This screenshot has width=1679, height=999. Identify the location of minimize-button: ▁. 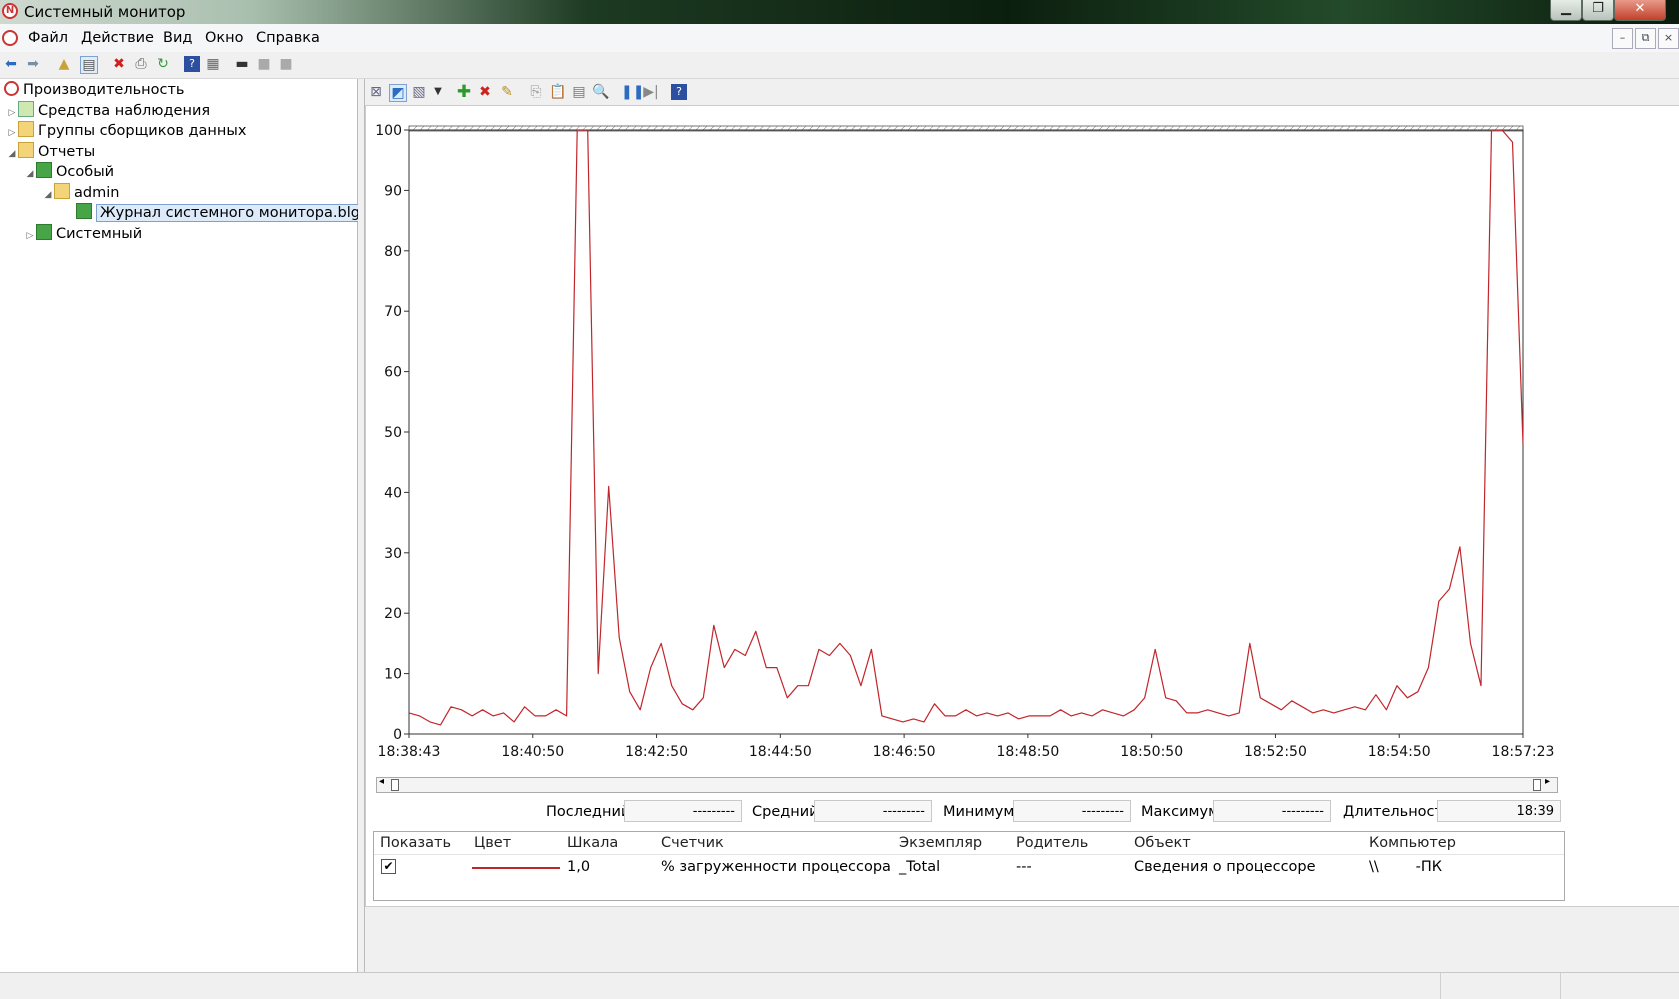
(1566, 10).